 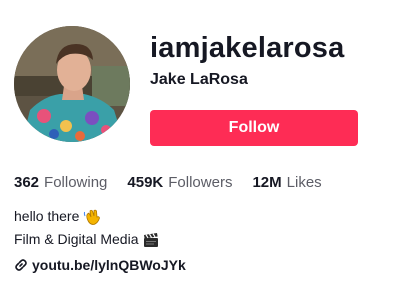 I want to click on likes-label: Likes, so click(x=304, y=182).